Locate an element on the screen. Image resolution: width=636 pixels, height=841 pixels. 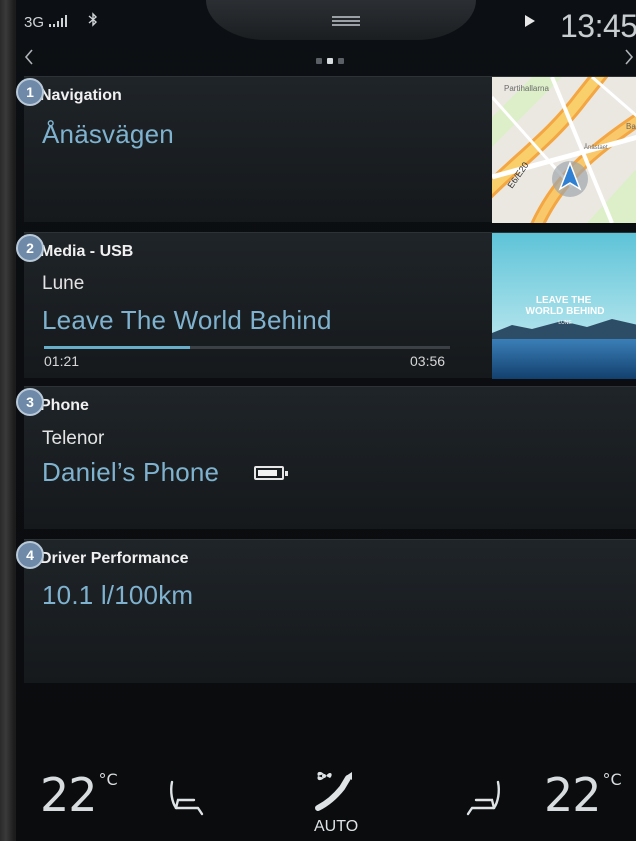
phone-title: Phone is located at coordinates (64, 405).